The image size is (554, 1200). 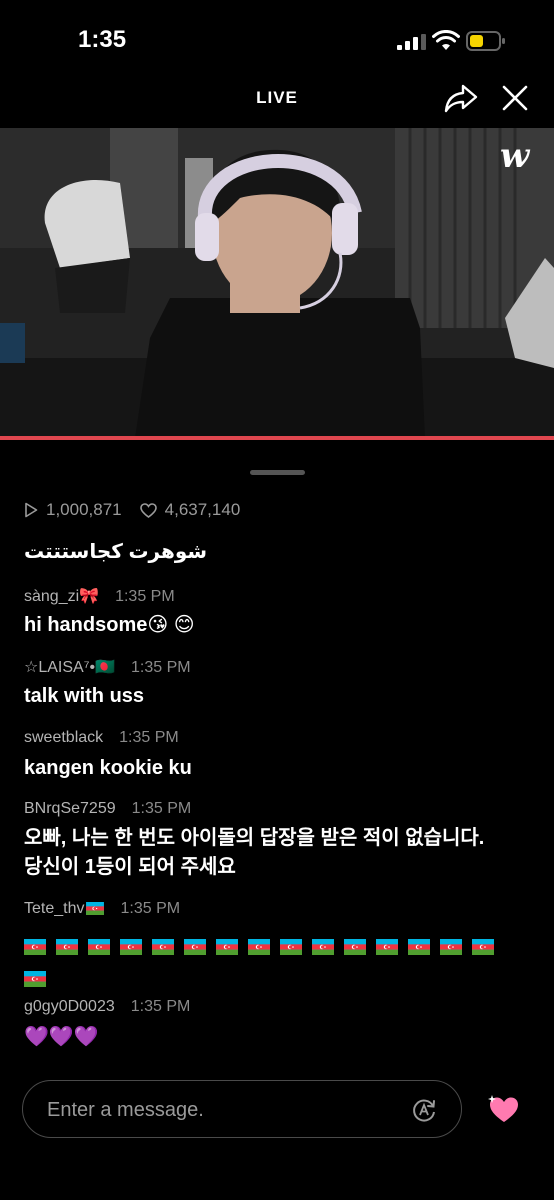 I want to click on status-bar: 1:35, so click(x=277, y=40).